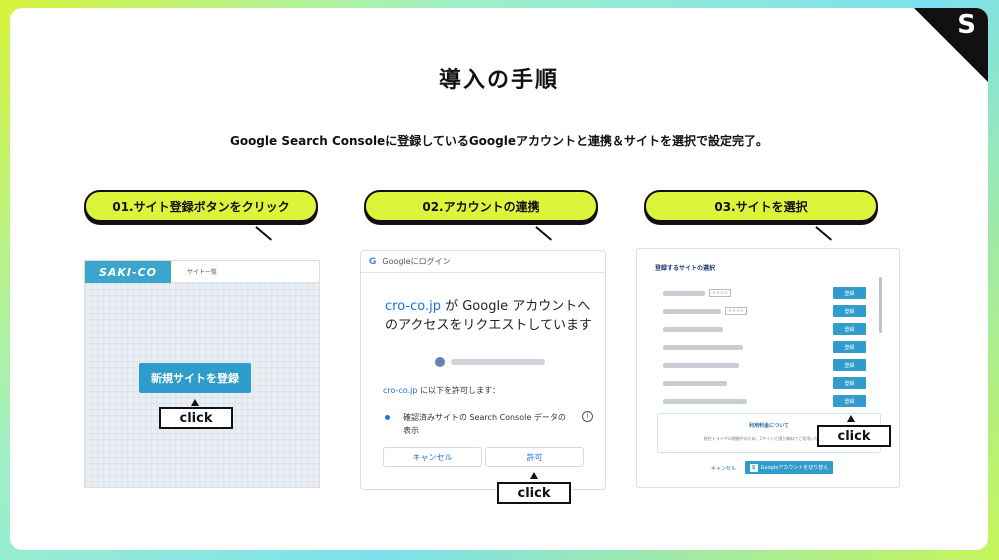  Describe the element at coordinates (481, 206) in the screenshot. I see `step-2-label: 02.アカウントの連携` at that location.